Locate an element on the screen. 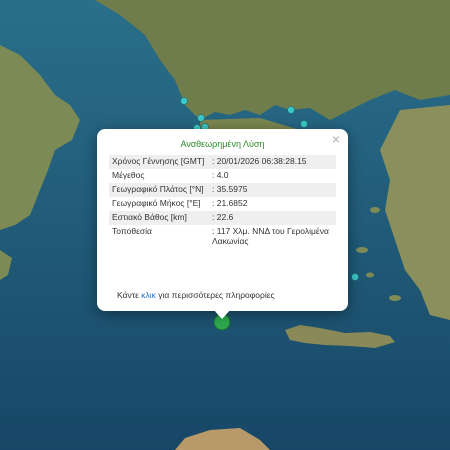 The height and width of the screenshot is (450, 450). magnitude-value: : 4.0 is located at coordinates (220, 175).